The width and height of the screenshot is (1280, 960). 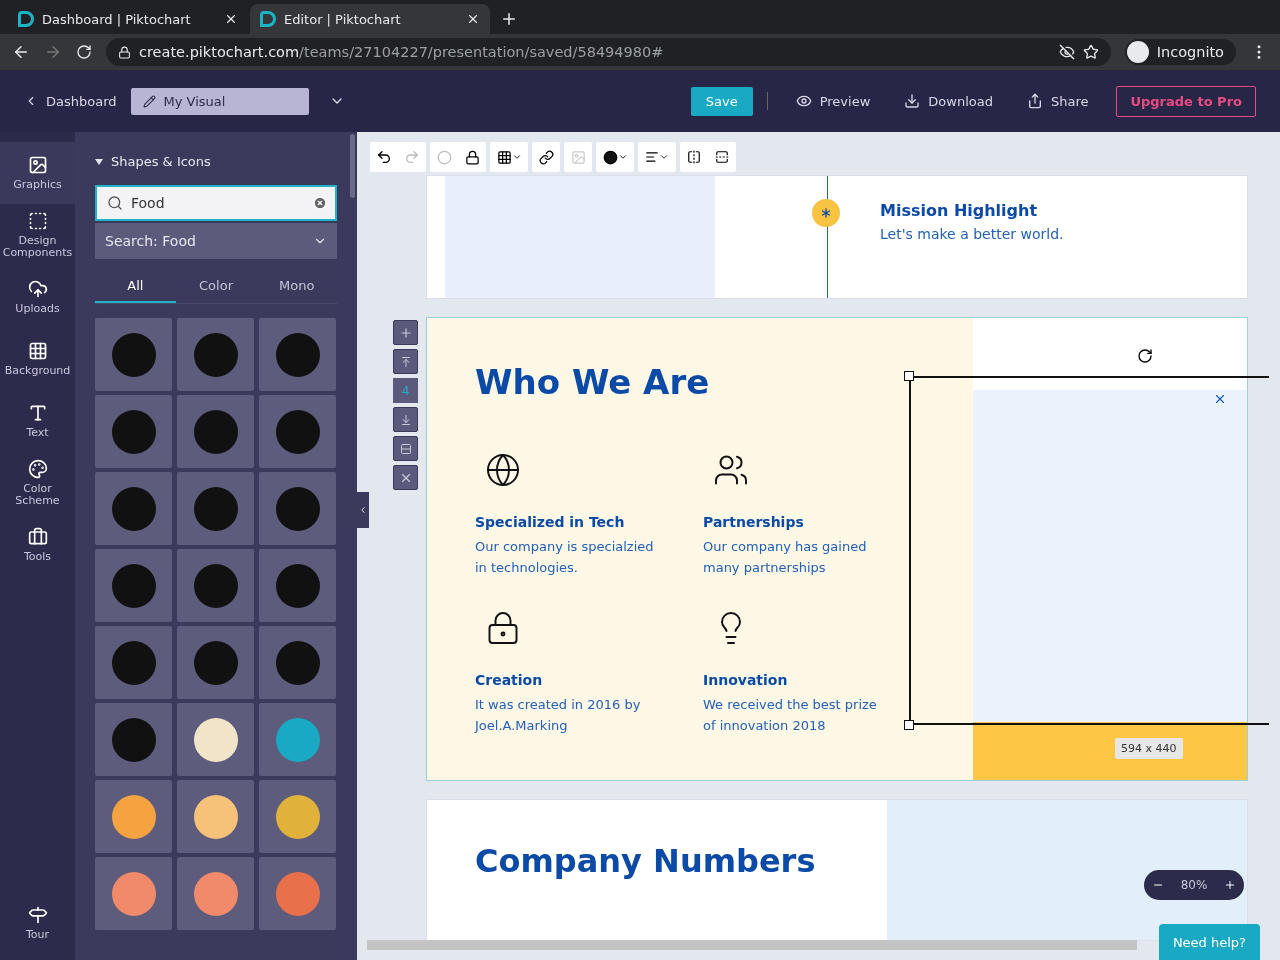 I want to click on collapse-handle, so click(x=363, y=510).